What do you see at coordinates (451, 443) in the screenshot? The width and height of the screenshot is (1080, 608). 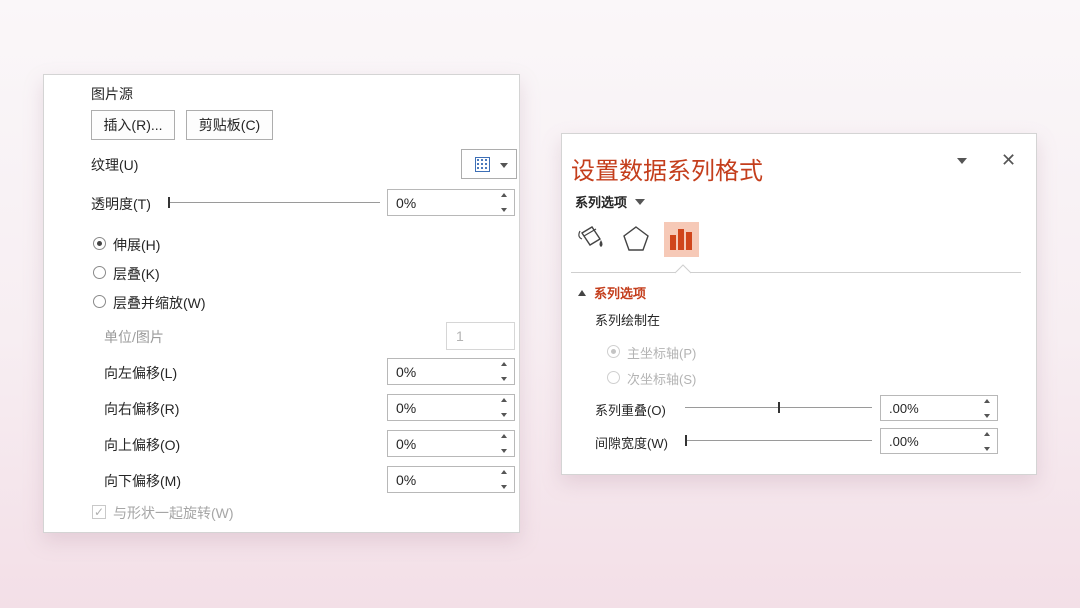 I see `offset-top-spinner: 0%` at bounding box center [451, 443].